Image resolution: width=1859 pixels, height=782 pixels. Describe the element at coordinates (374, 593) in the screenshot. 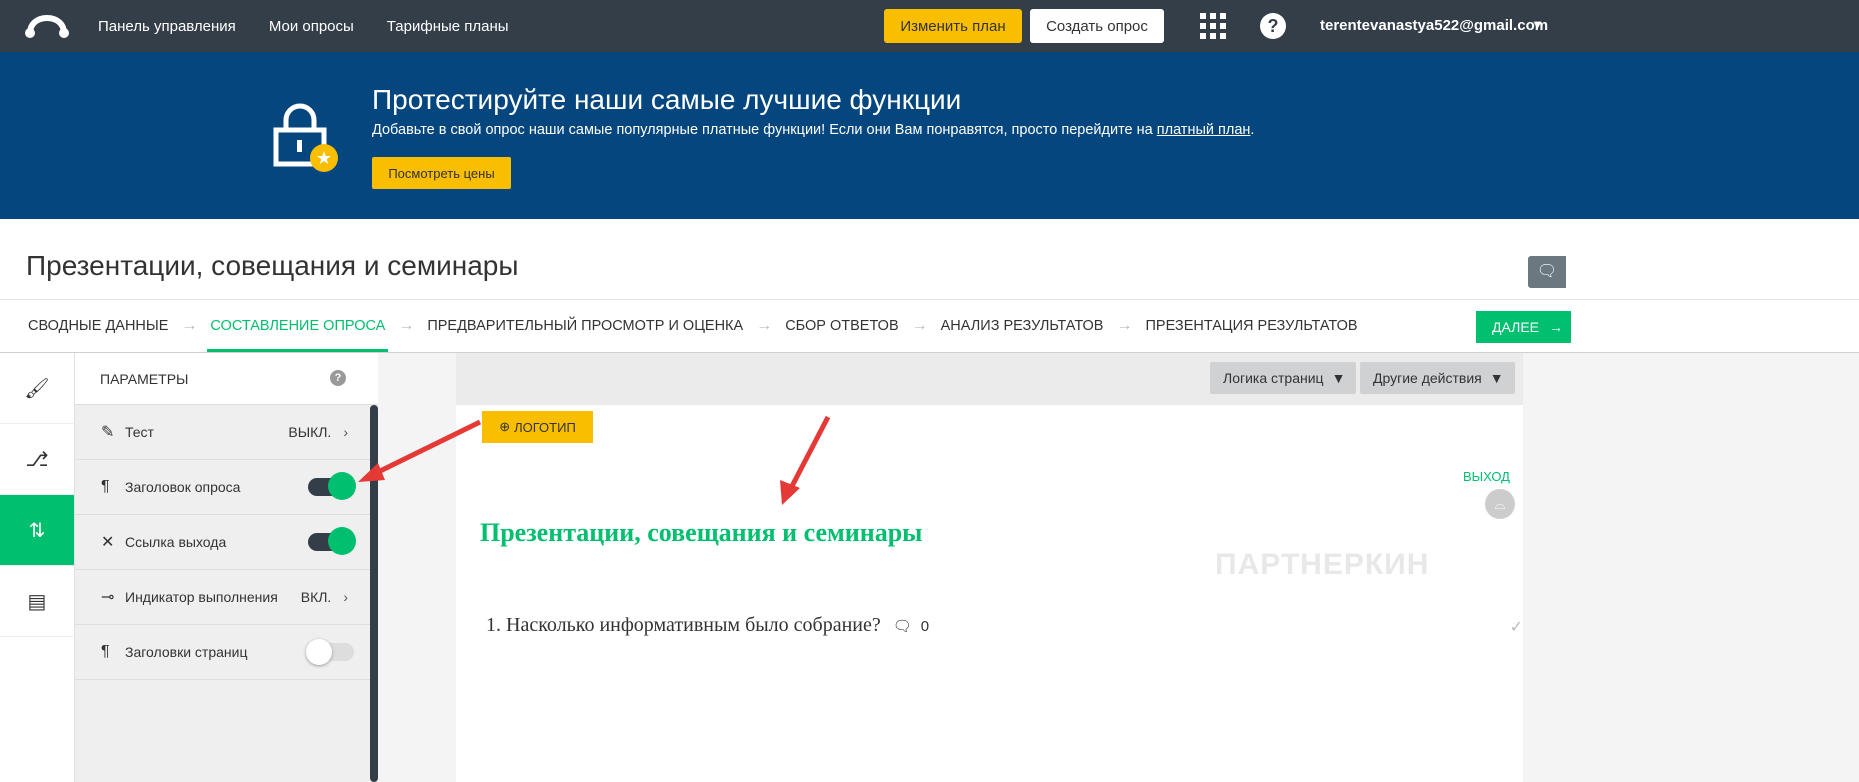

I see `panel-scrollbar` at that location.